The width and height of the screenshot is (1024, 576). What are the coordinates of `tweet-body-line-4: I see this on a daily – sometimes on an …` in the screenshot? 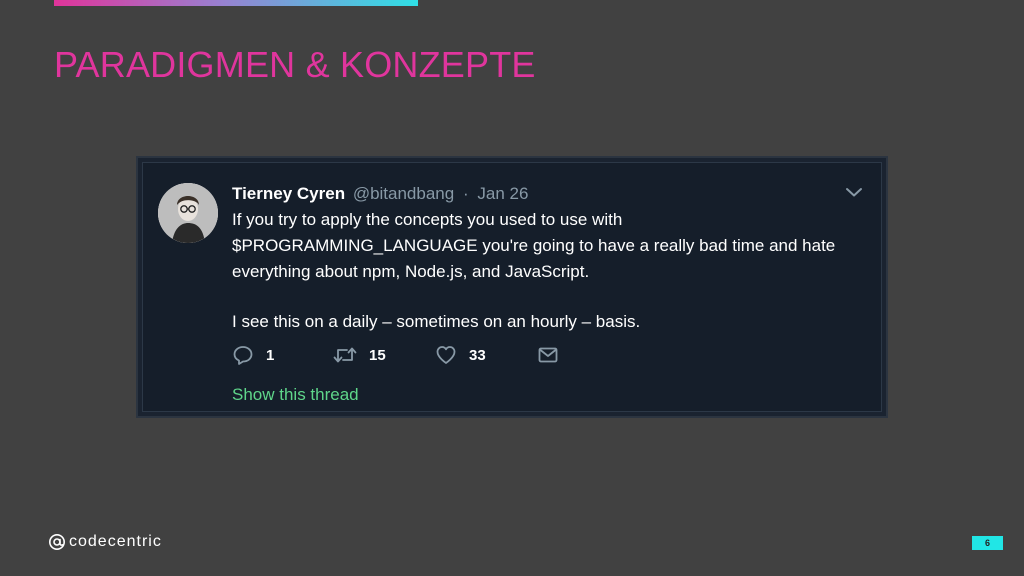 It's located at (436, 321).